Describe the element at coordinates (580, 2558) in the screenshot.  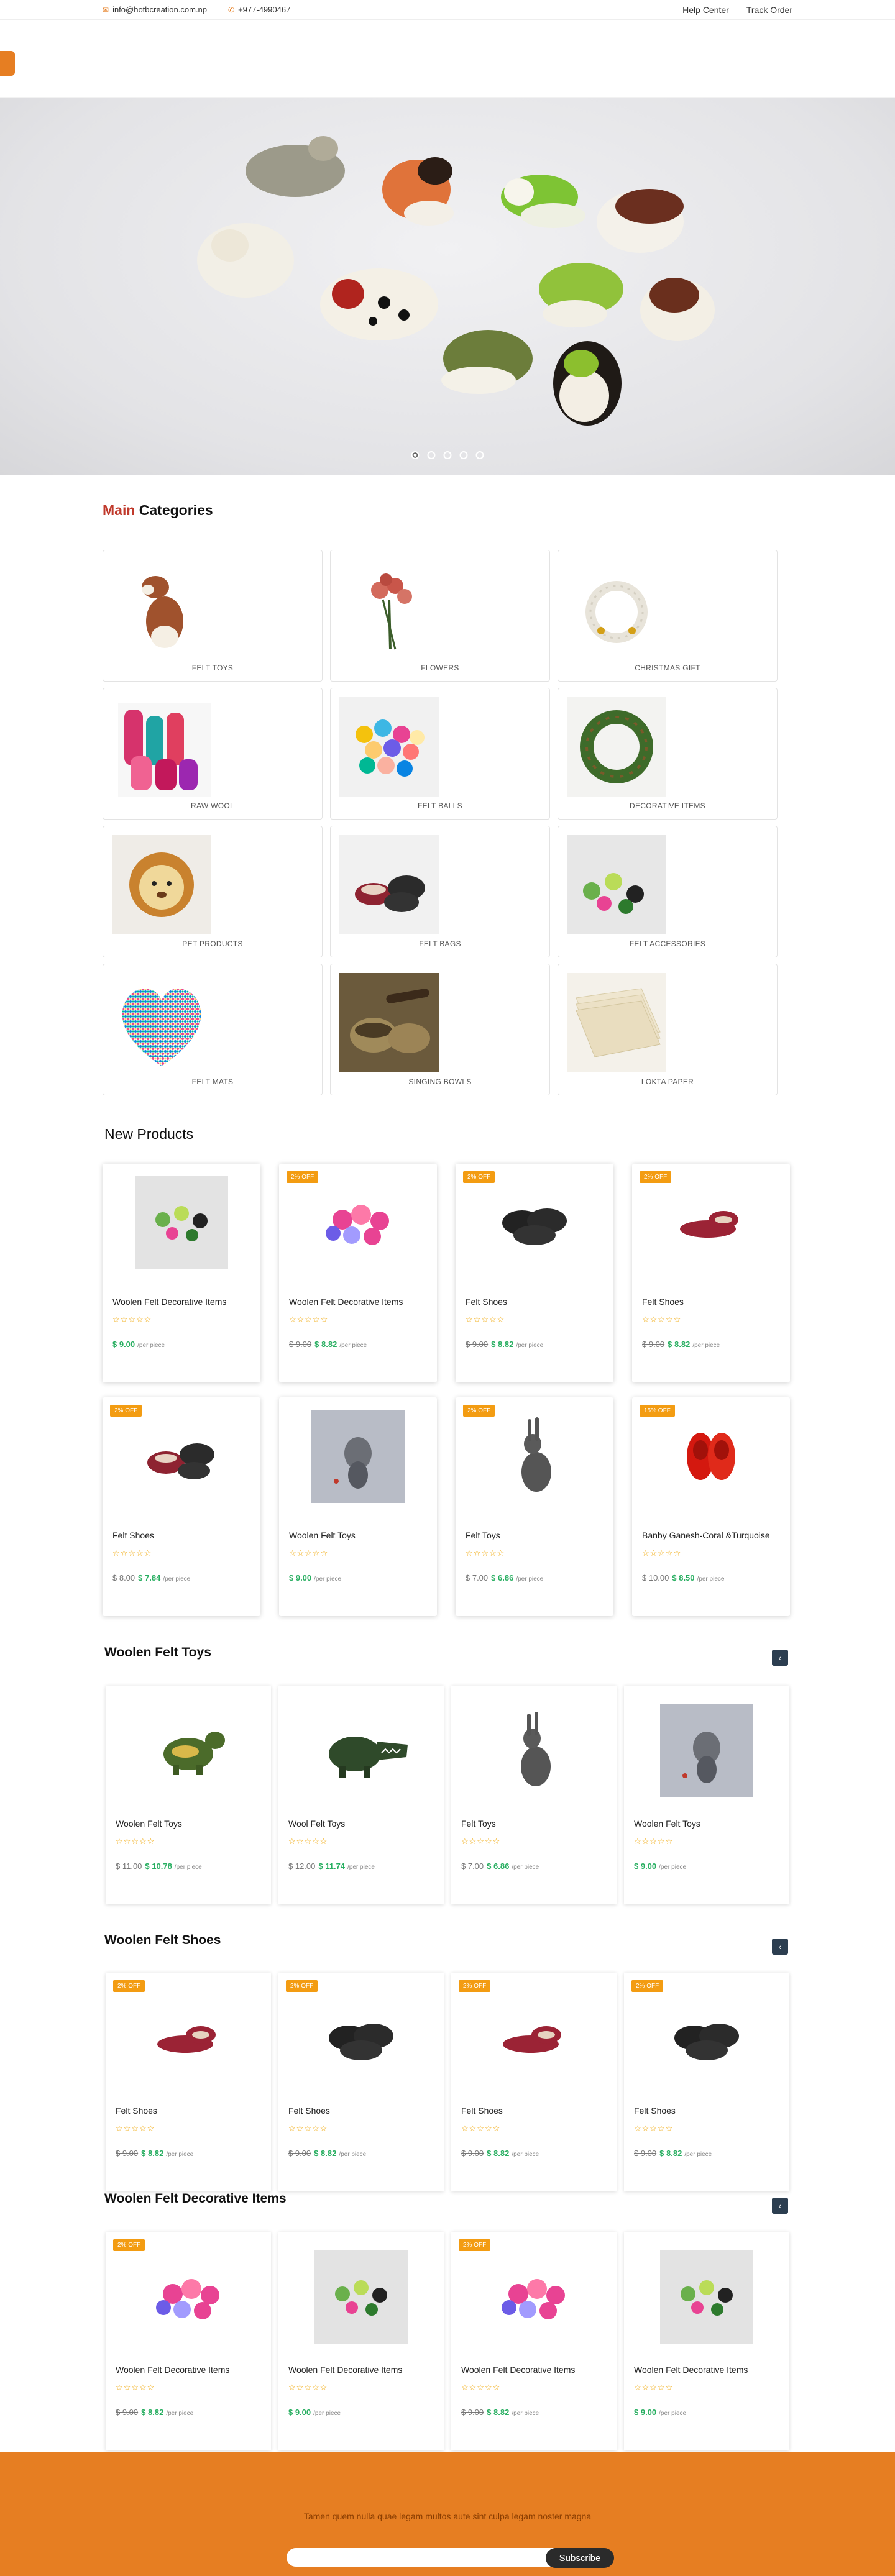
I see `subscribe-button: Subscribe` at that location.